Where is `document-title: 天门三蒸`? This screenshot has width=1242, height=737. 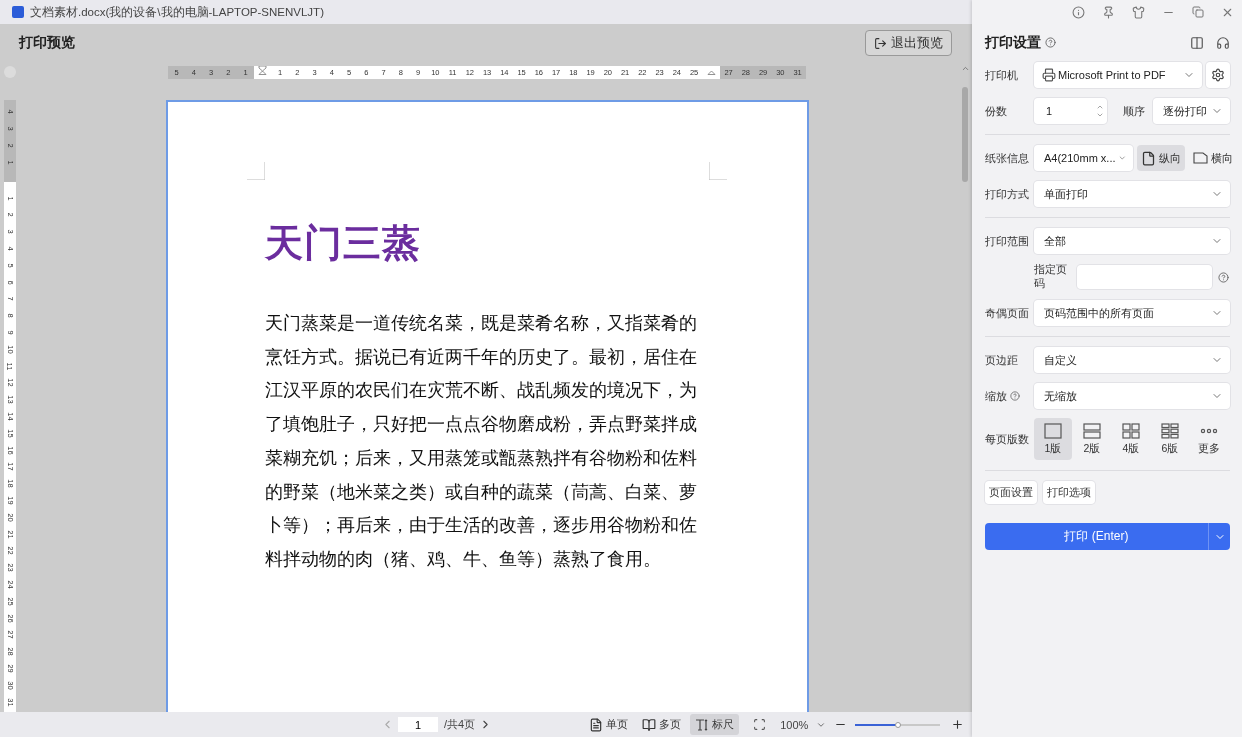 document-title: 天门三蒸 is located at coordinates (343, 243).